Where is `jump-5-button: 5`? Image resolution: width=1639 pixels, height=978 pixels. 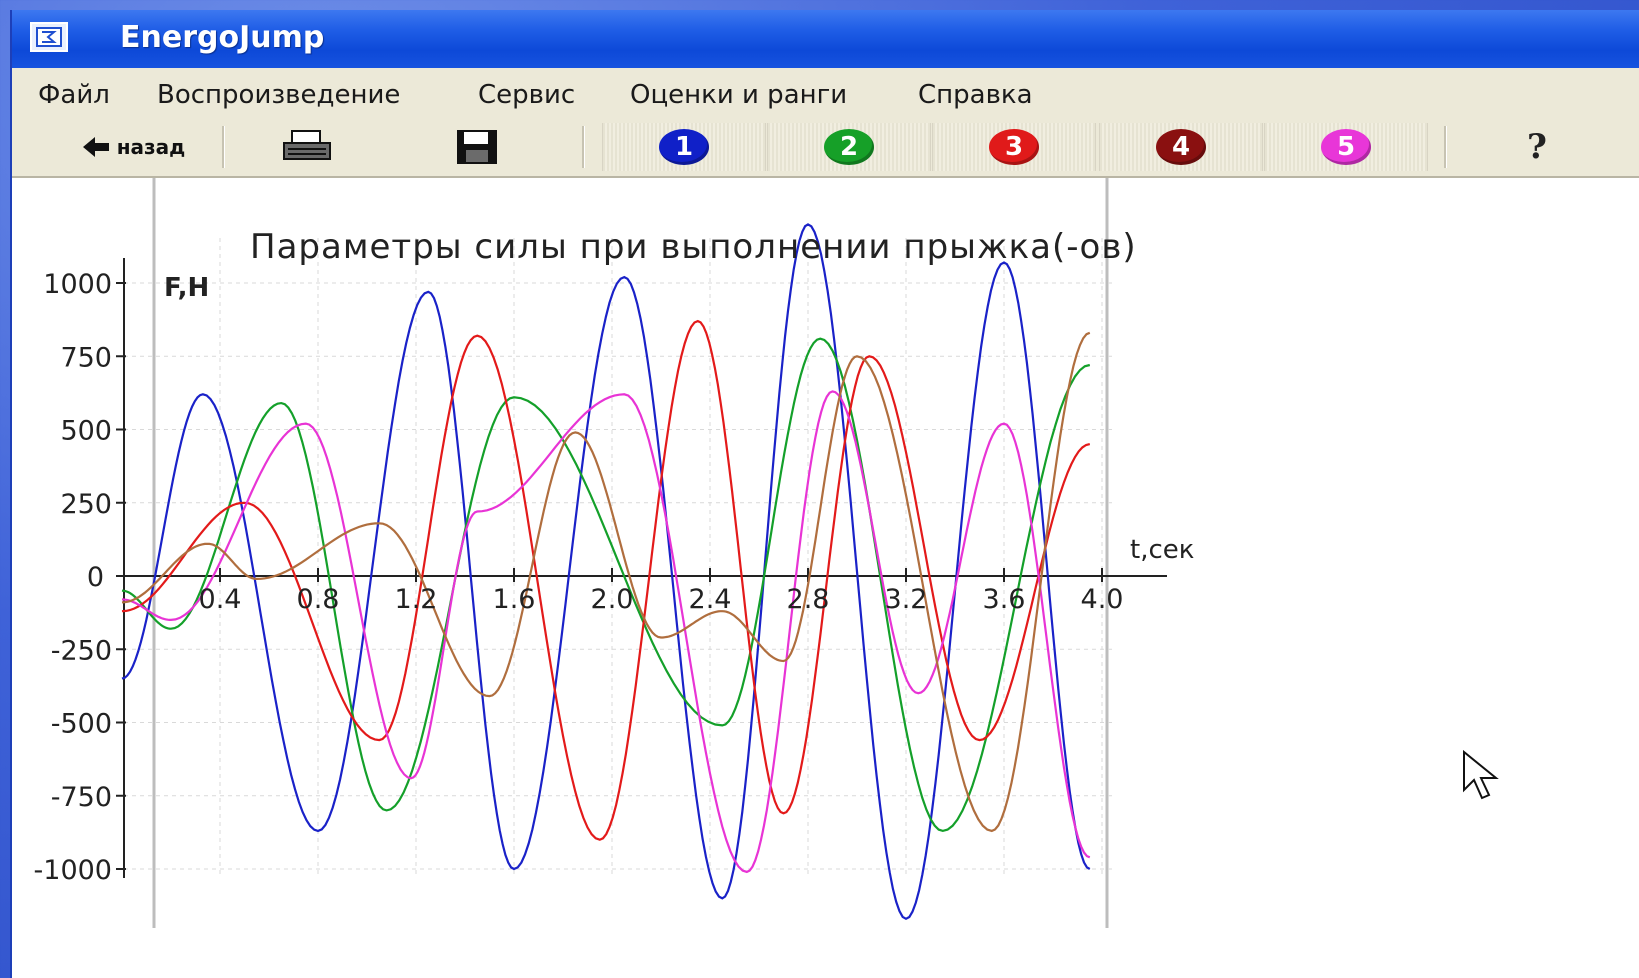
jump-5-button: 5 is located at coordinates (1346, 147).